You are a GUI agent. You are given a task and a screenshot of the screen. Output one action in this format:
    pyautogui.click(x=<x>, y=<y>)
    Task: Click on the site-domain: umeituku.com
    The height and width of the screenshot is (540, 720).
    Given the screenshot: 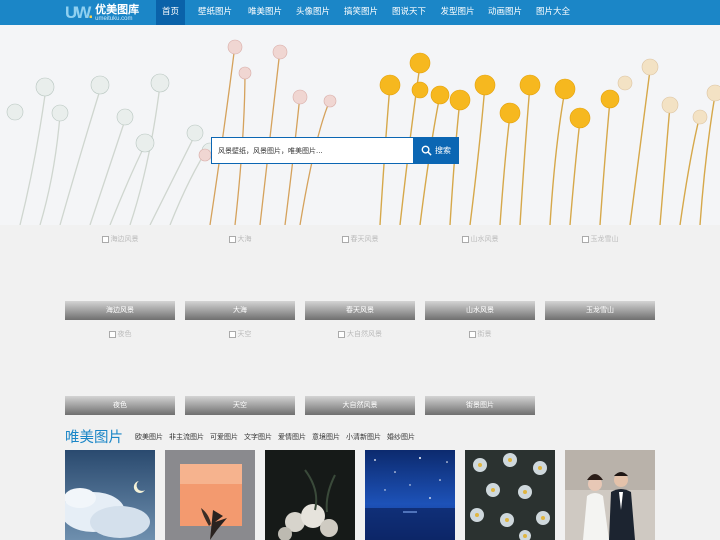 What is the action you would take?
    pyautogui.click(x=114, y=19)
    